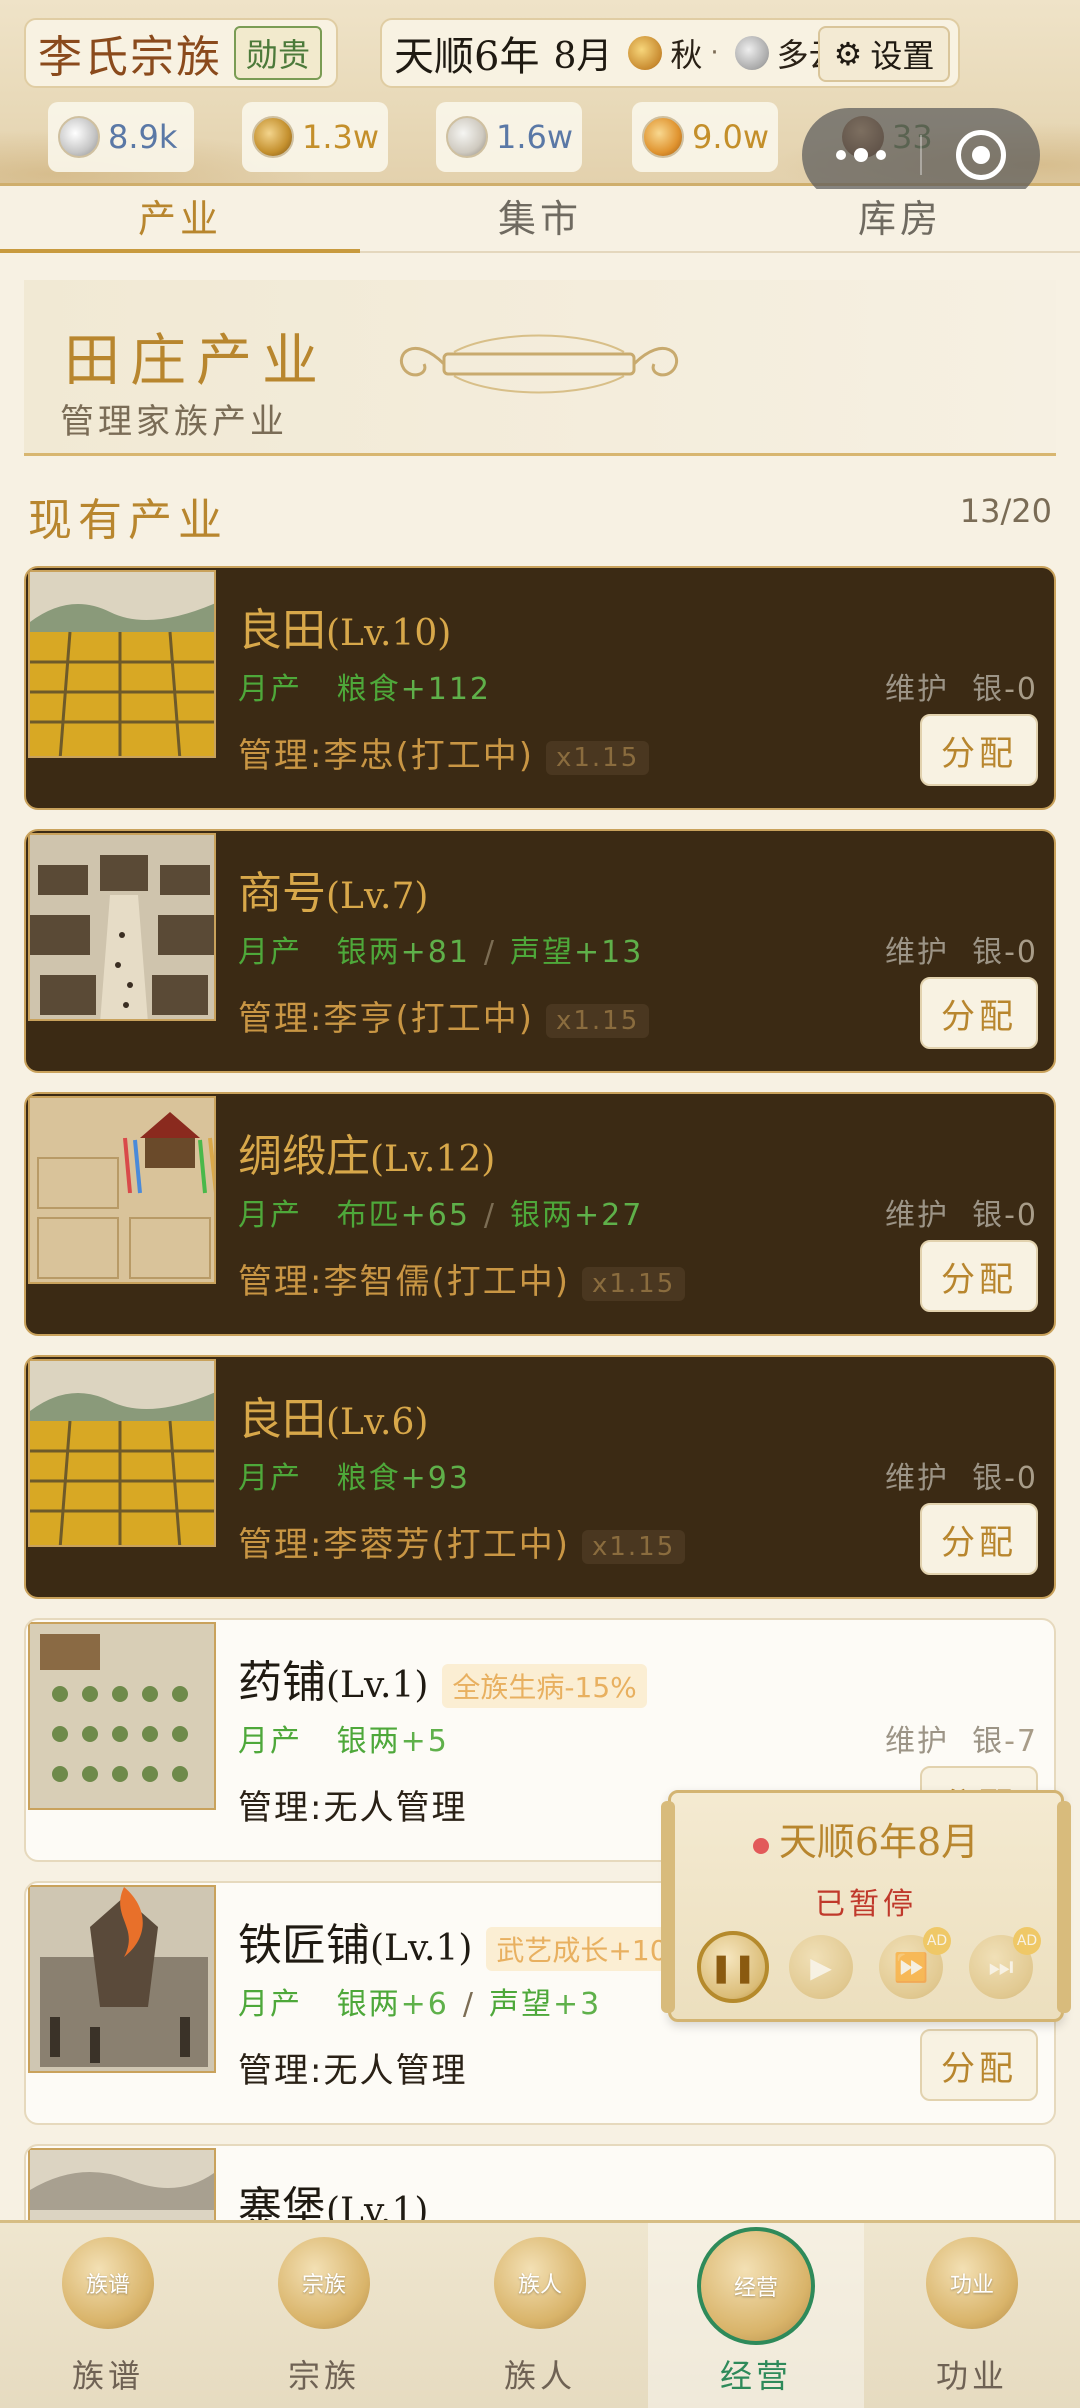  Describe the element at coordinates (866, 1904) in the screenshot. I see `time-status: 已暂停` at that location.